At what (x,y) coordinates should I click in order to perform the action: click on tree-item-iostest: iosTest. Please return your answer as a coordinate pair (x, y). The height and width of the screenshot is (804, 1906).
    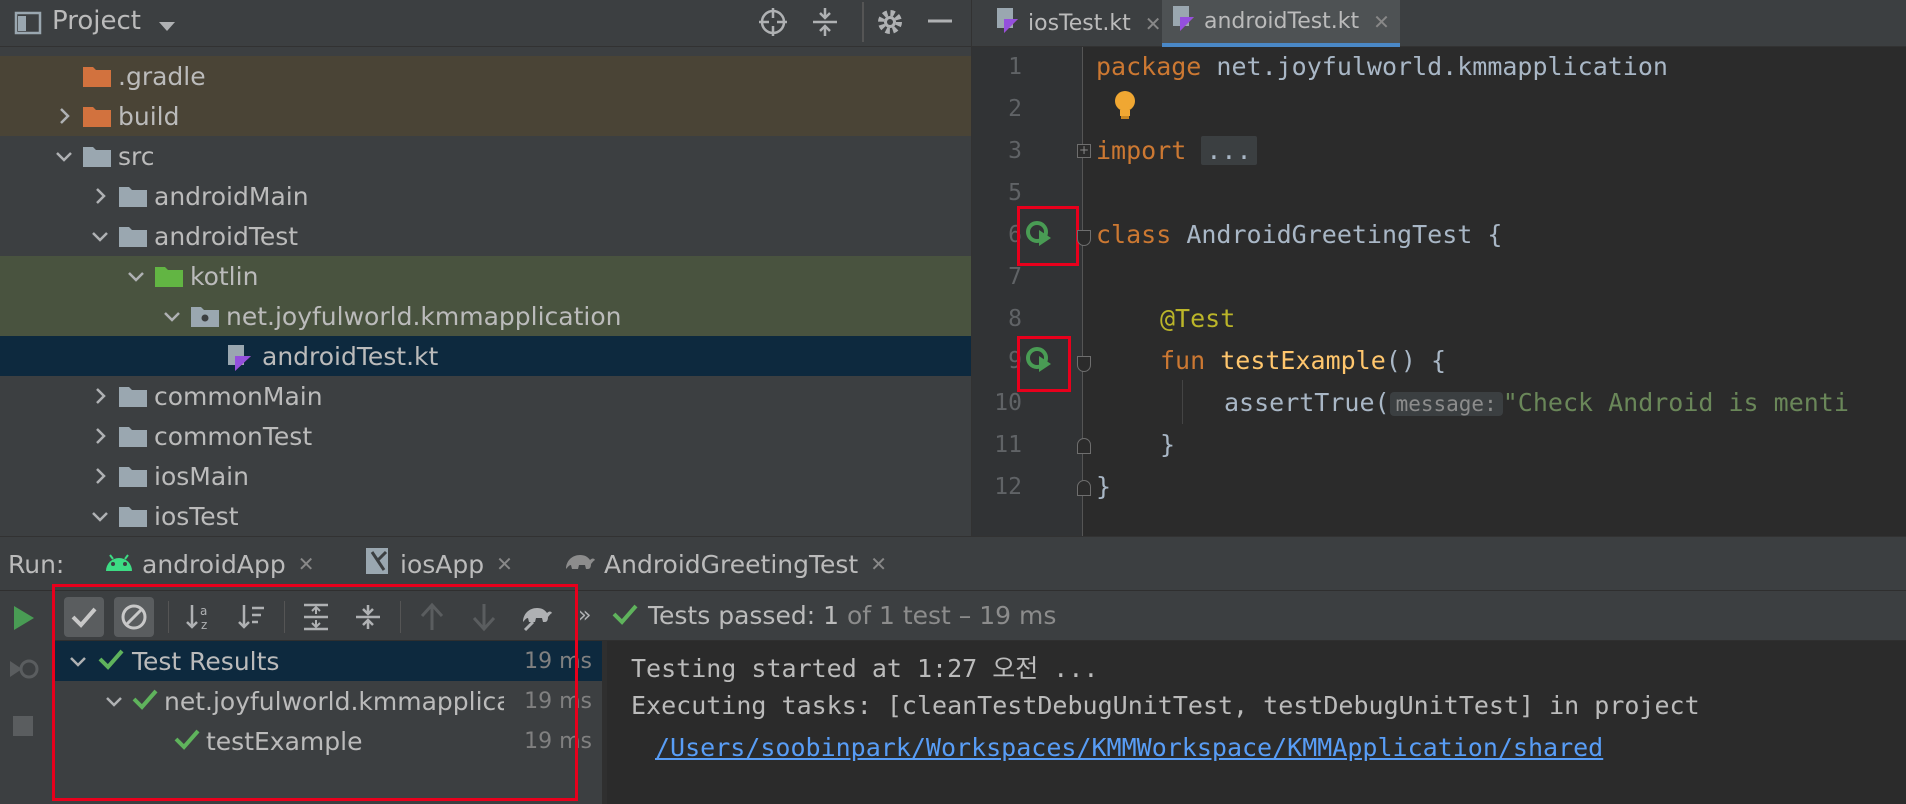
    Looking at the image, I should click on (485, 516).